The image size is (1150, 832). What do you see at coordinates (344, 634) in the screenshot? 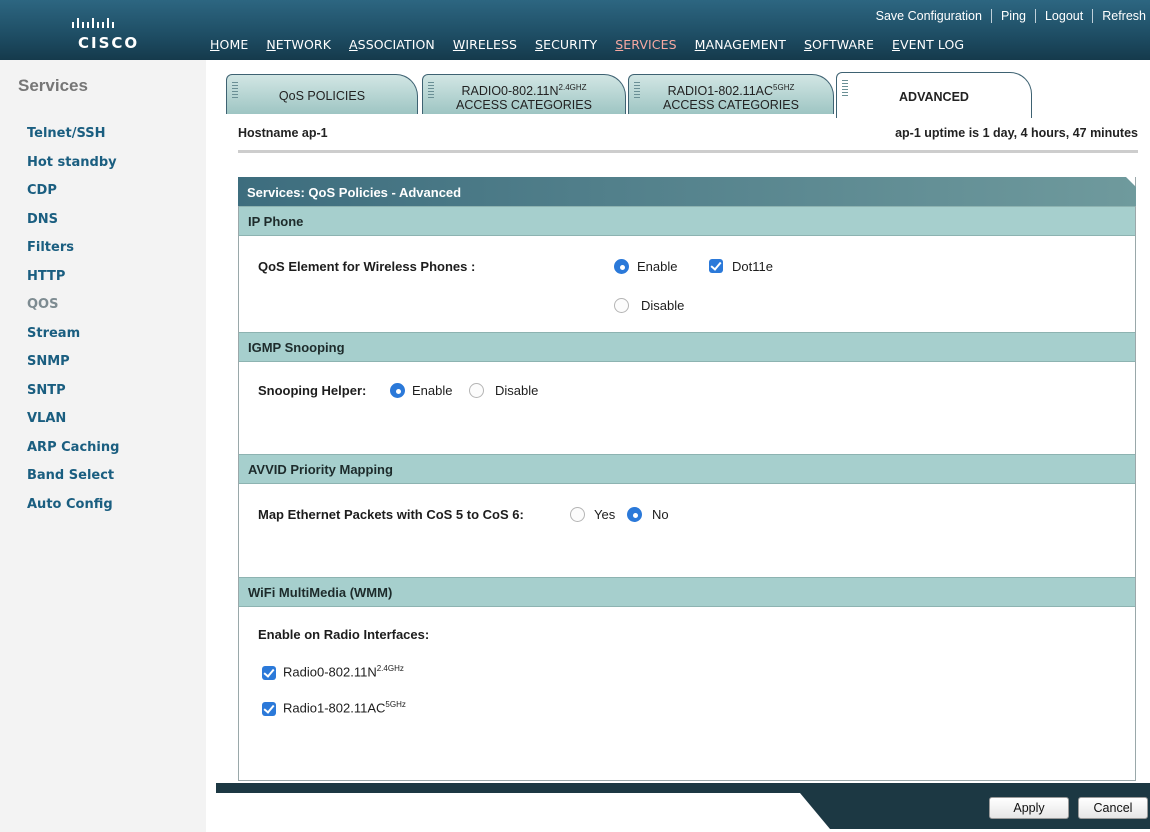
I see `wmm-radio-interfaces-label: Enable on Radio Interfaces:` at bounding box center [344, 634].